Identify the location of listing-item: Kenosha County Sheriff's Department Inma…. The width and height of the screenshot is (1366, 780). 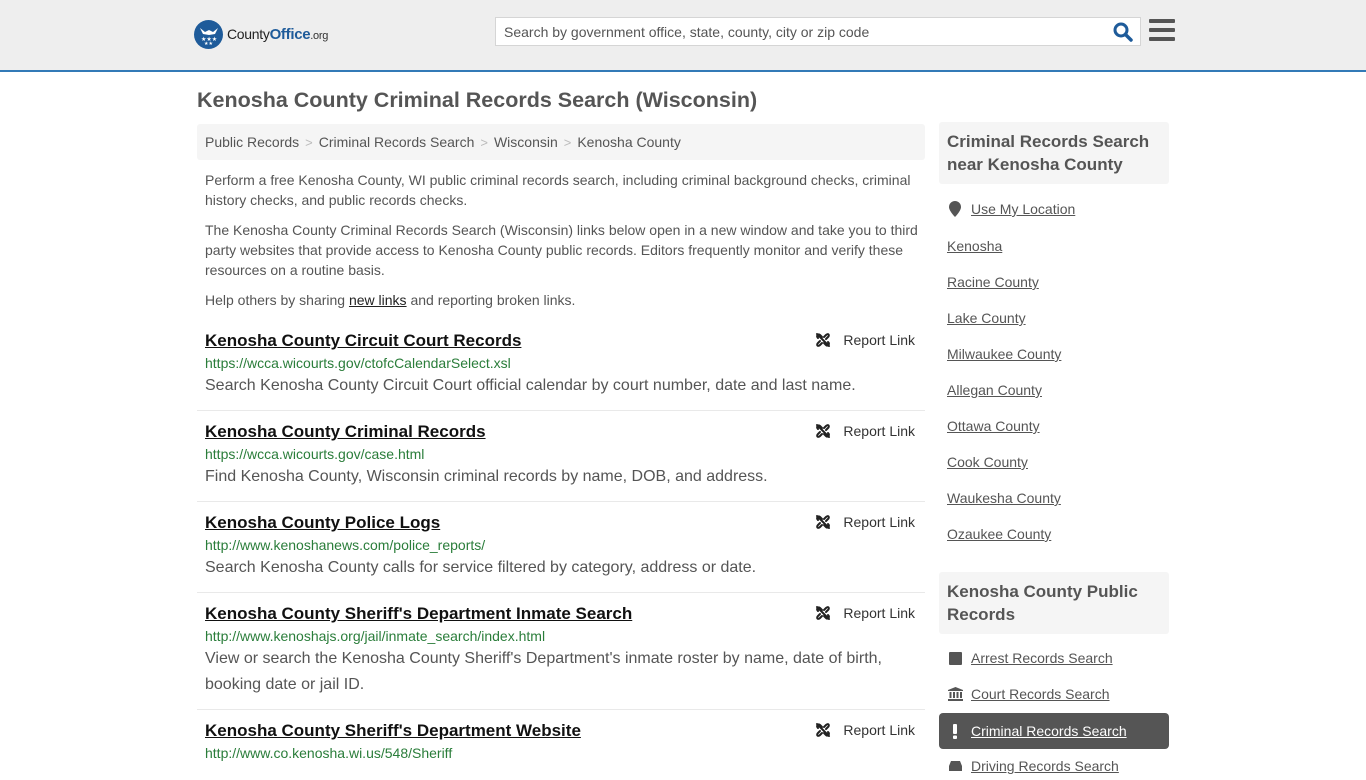
(561, 656).